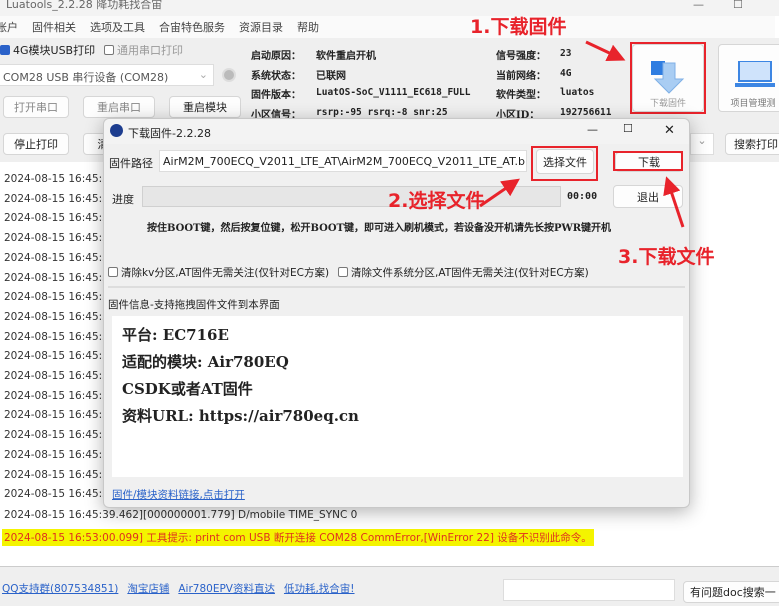 The height and width of the screenshot is (606, 779). Describe the element at coordinates (669, 130) in the screenshot. I see `dialog-close-button: ✕` at that location.